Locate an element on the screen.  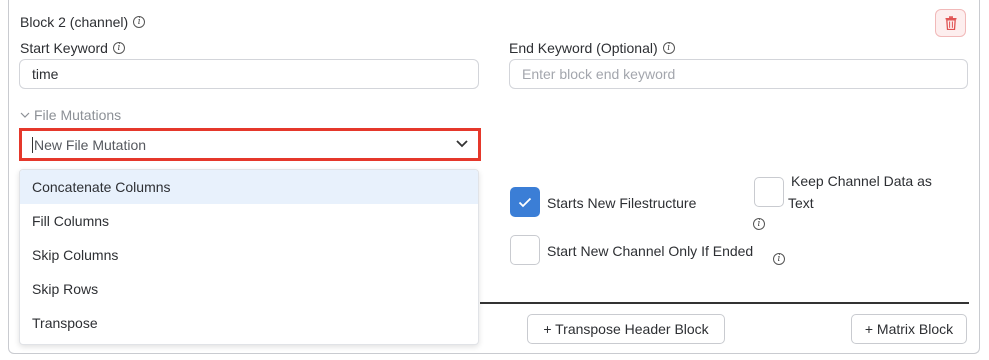
option-label: Skip Rows is located at coordinates (65, 289).